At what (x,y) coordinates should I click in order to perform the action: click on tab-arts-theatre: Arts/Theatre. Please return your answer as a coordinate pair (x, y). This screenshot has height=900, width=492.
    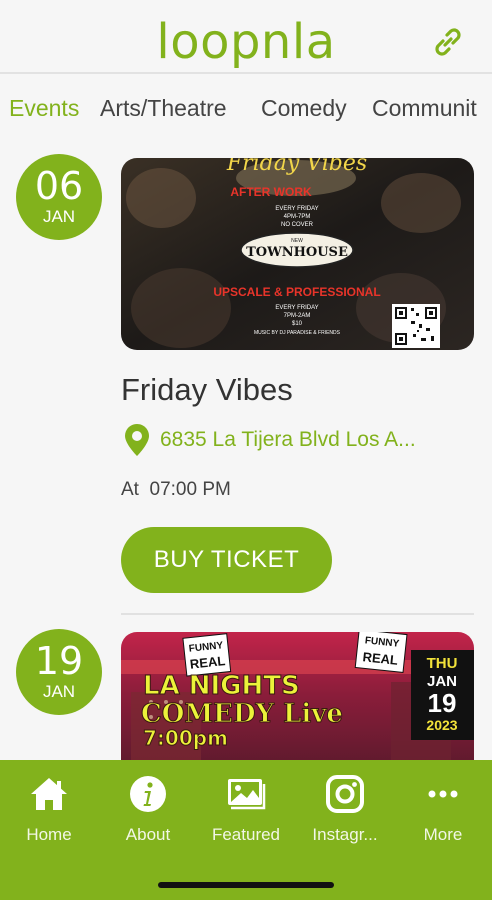
    Looking at the image, I should click on (163, 108).